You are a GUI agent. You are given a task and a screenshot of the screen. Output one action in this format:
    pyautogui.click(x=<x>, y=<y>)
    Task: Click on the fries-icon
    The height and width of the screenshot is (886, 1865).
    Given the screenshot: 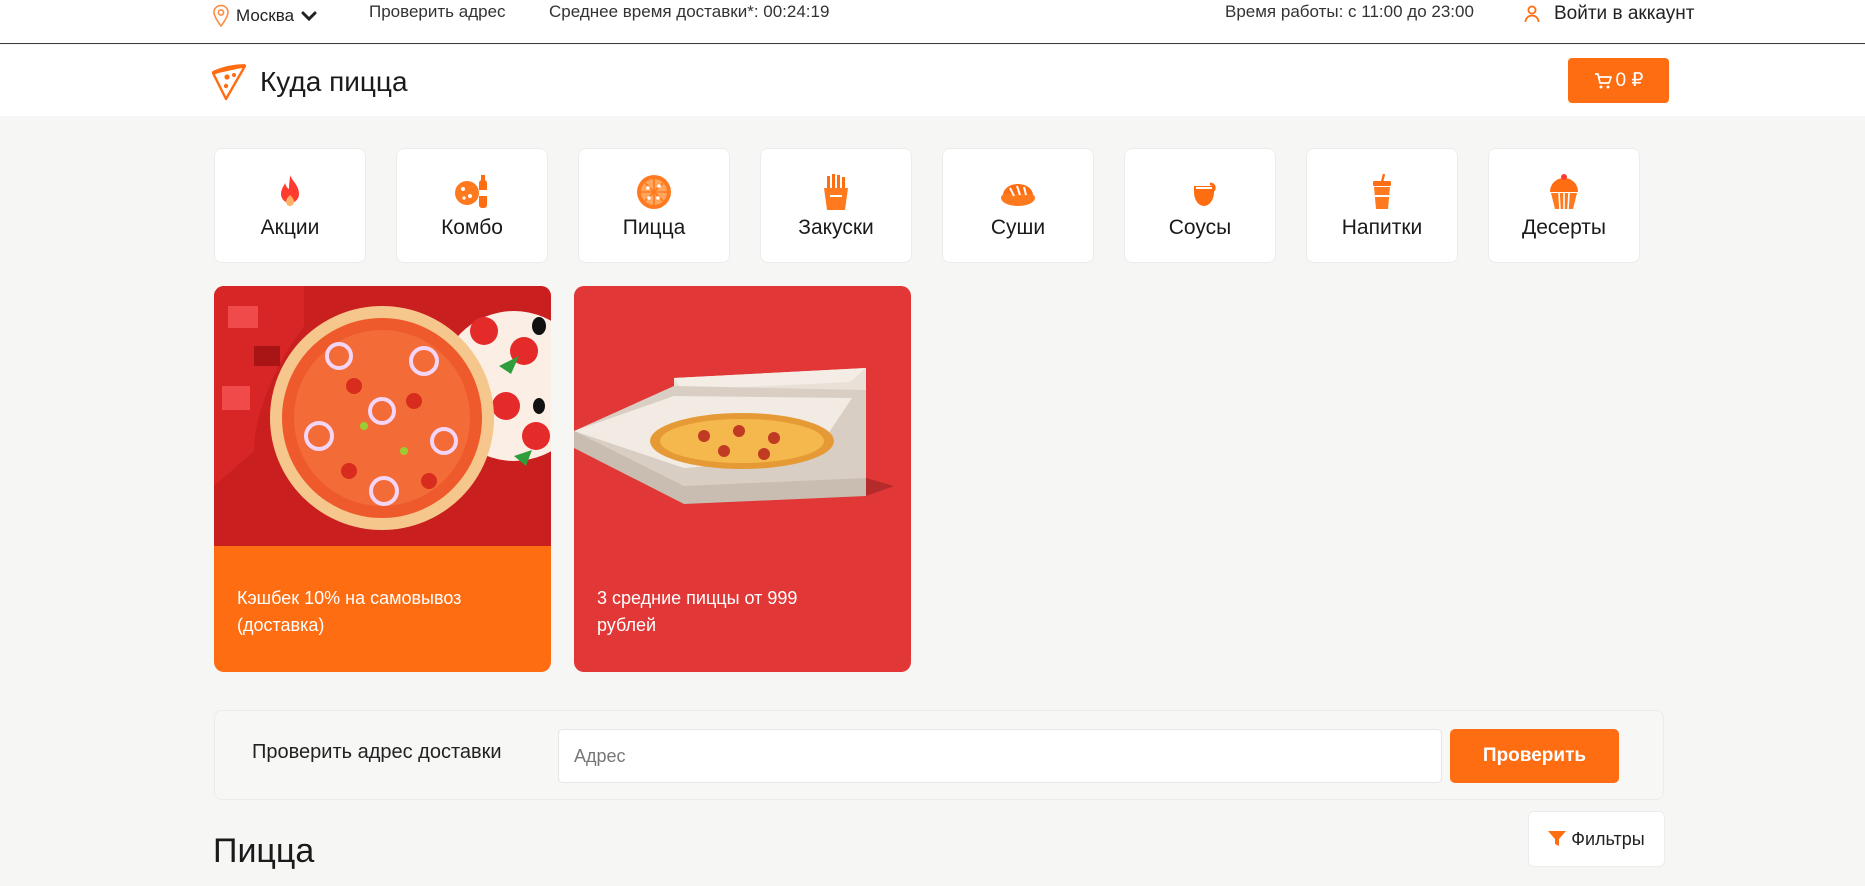 What is the action you would take?
    pyautogui.click(x=836, y=191)
    